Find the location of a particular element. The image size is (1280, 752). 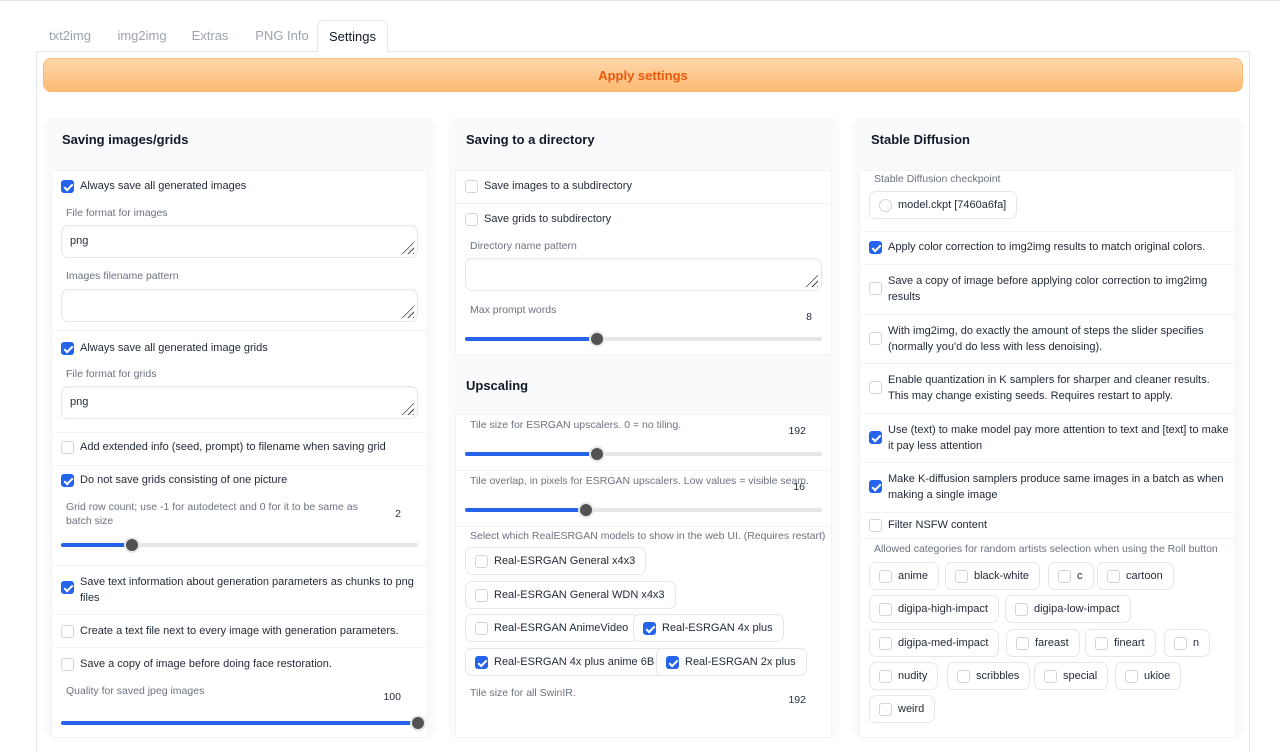

checkpoint-radio is located at coordinates (885, 205).